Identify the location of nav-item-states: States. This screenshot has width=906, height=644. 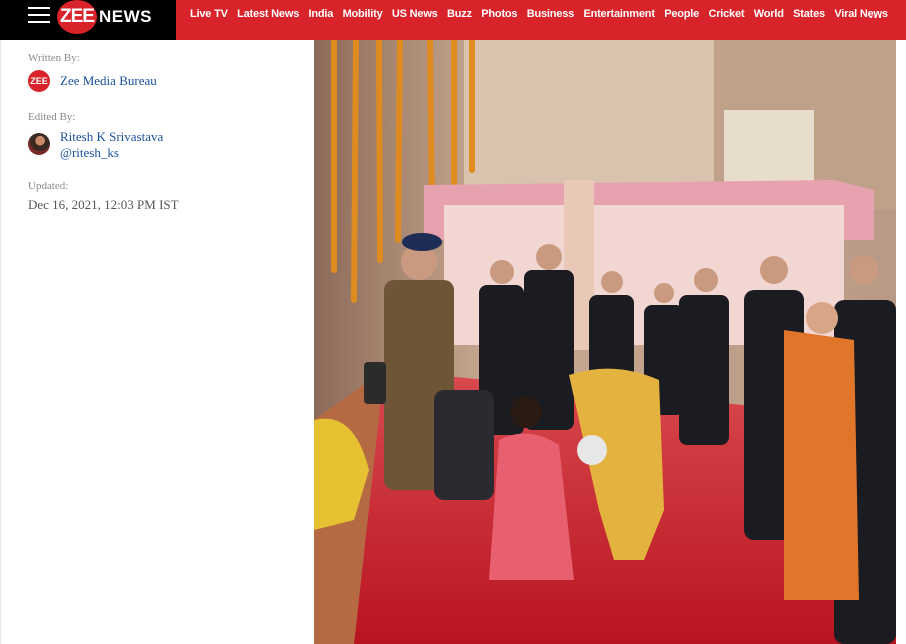
(809, 14).